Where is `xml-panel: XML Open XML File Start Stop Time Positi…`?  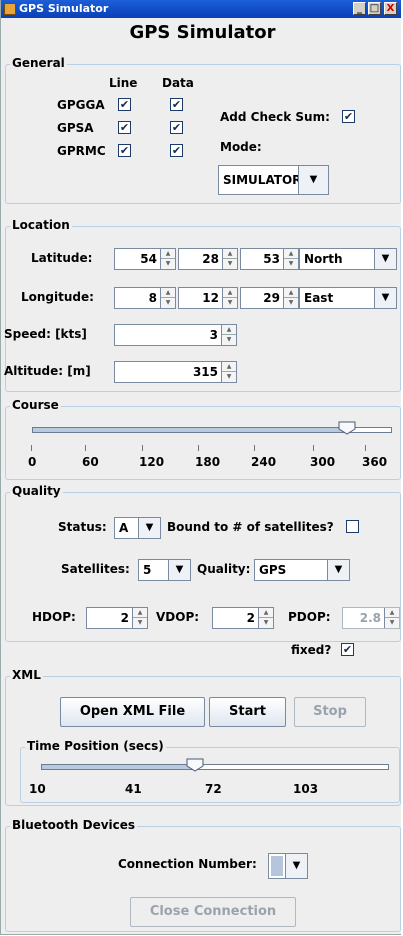 xml-panel: XML Open XML File Start Stop Time Positi… is located at coordinates (203, 737).